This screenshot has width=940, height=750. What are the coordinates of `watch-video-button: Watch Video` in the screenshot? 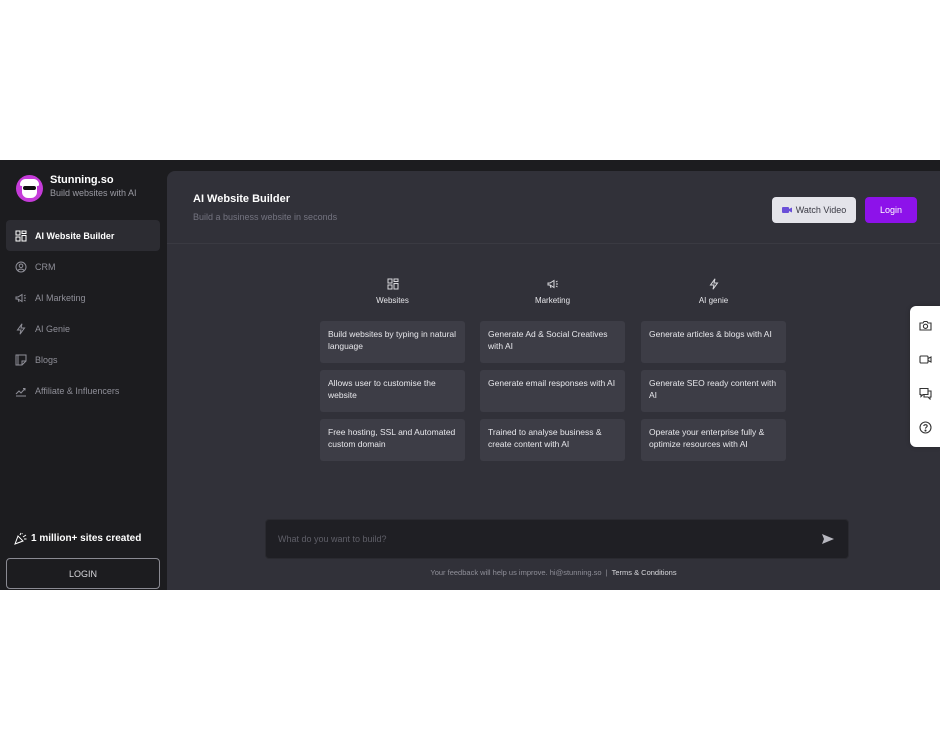 It's located at (814, 210).